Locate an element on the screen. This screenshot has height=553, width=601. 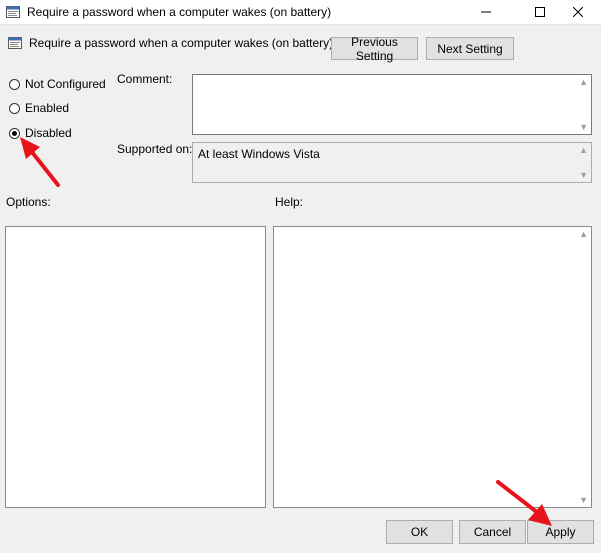
radio-not-configured: Not Configured is located at coordinates (57, 84).